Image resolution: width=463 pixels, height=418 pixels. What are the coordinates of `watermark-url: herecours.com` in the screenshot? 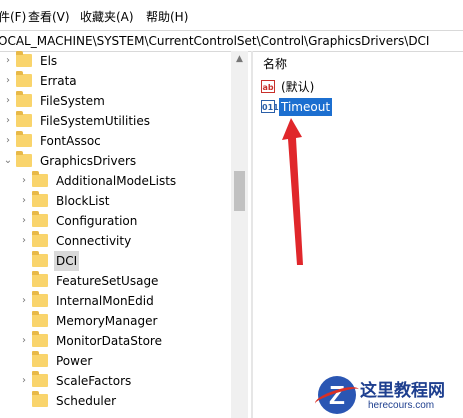 It's located at (401, 405).